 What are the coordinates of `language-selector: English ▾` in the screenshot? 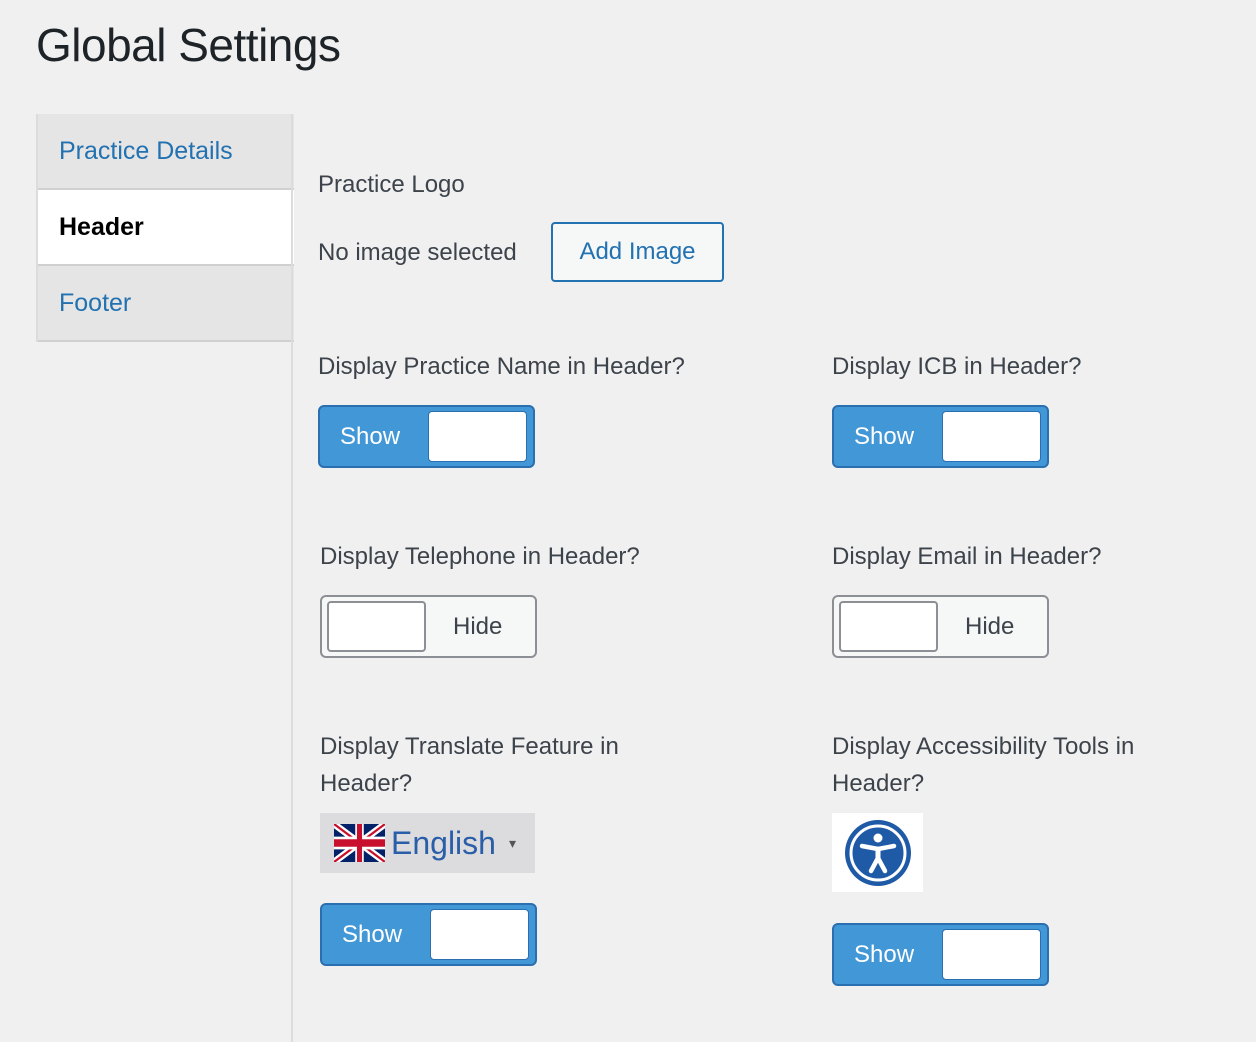 It's located at (427, 843).